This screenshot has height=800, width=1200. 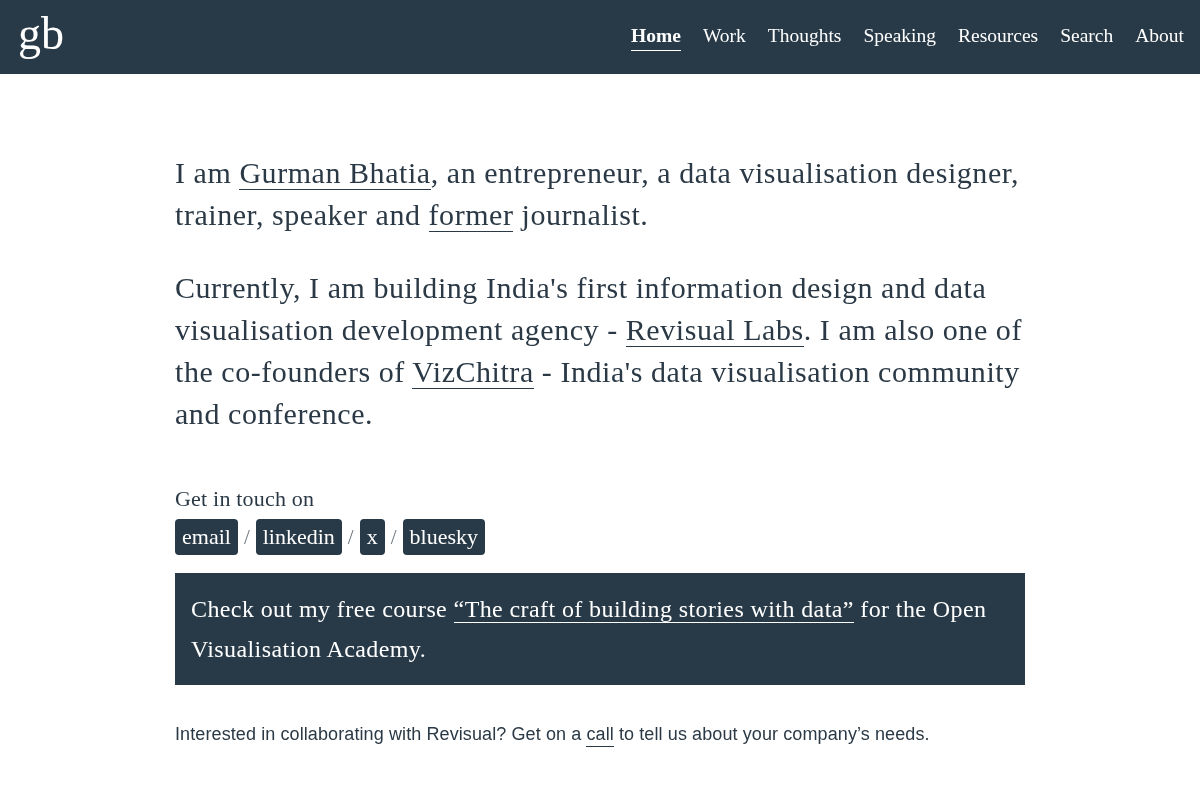 I want to click on text-link: former, so click(x=471, y=215).